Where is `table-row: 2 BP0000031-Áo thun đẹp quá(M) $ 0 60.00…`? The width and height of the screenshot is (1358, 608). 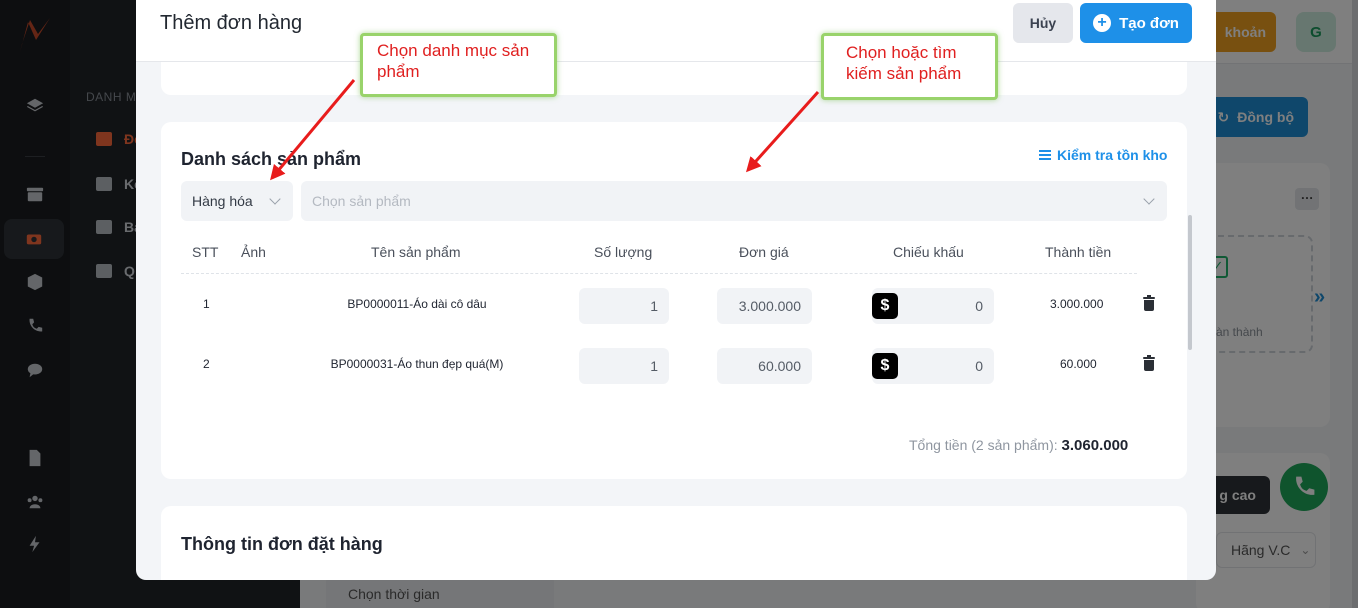 table-row: 2 BP0000031-Áo thun đẹp quá(M) $ 0 60.00… is located at coordinates (674, 365).